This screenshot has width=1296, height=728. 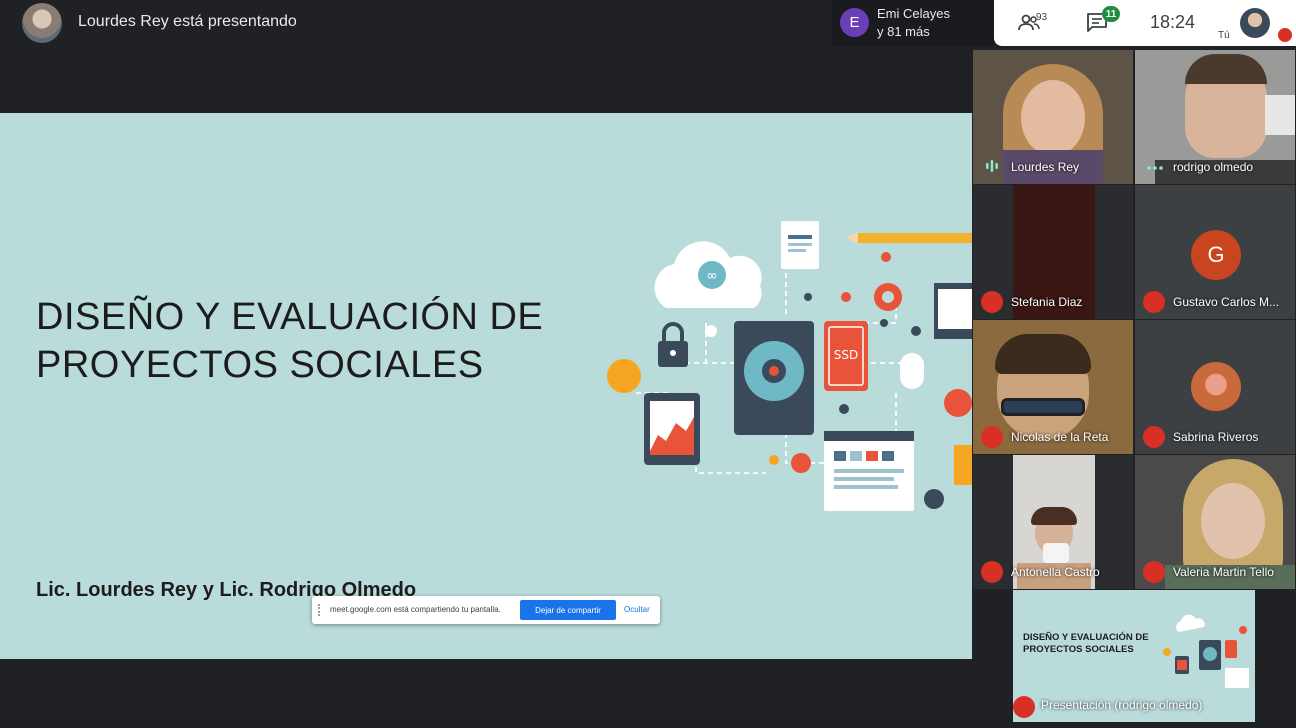 What do you see at coordinates (187, 21) in the screenshot?
I see `presenting-status: Lourdes Rey está presentando` at bounding box center [187, 21].